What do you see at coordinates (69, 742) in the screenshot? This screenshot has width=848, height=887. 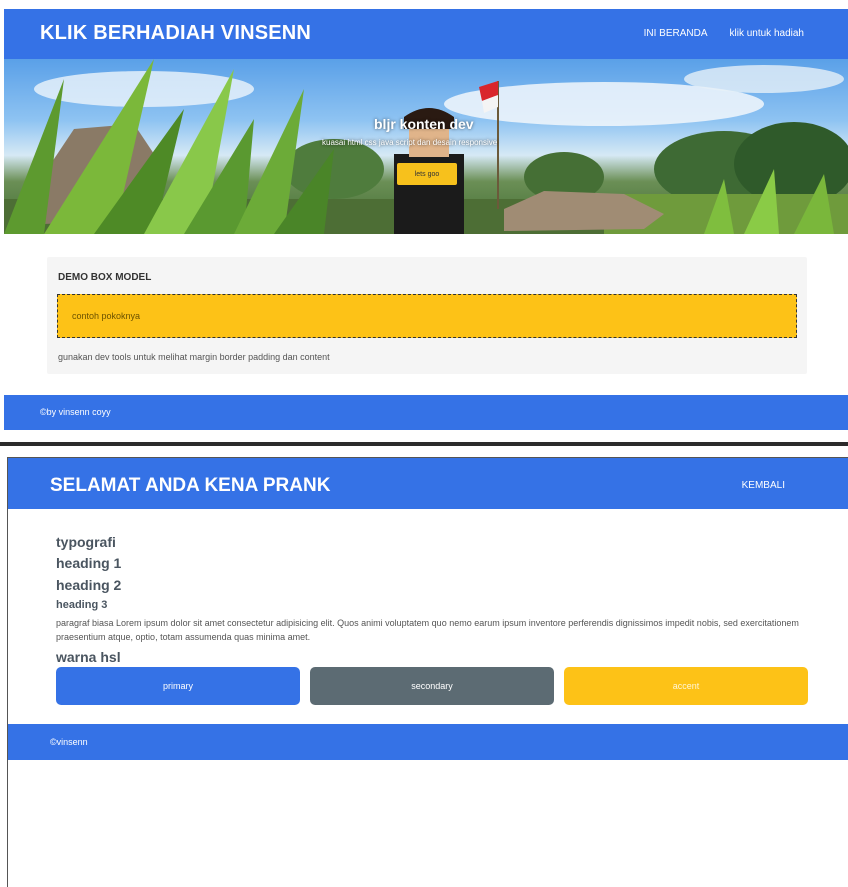 I see `prank-footer-text: ©vinsenn` at bounding box center [69, 742].